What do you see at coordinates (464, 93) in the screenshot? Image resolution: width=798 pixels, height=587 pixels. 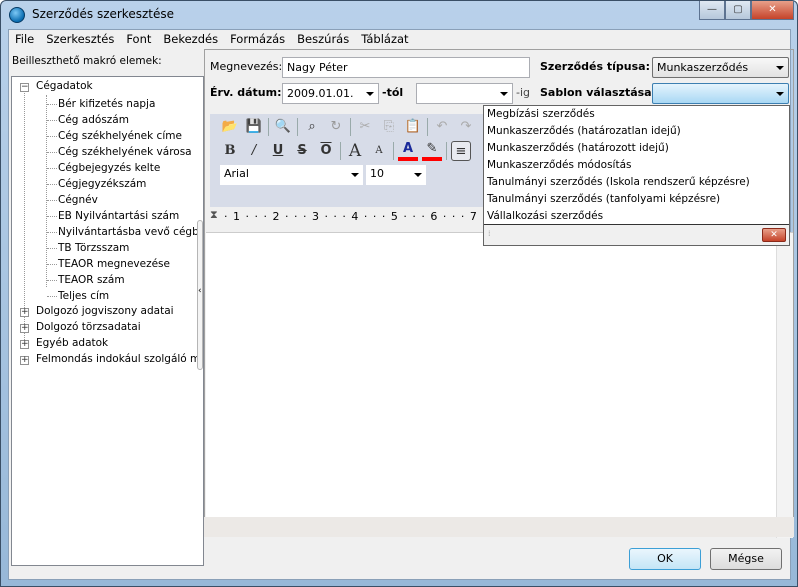 I see `date-to-picker` at bounding box center [464, 93].